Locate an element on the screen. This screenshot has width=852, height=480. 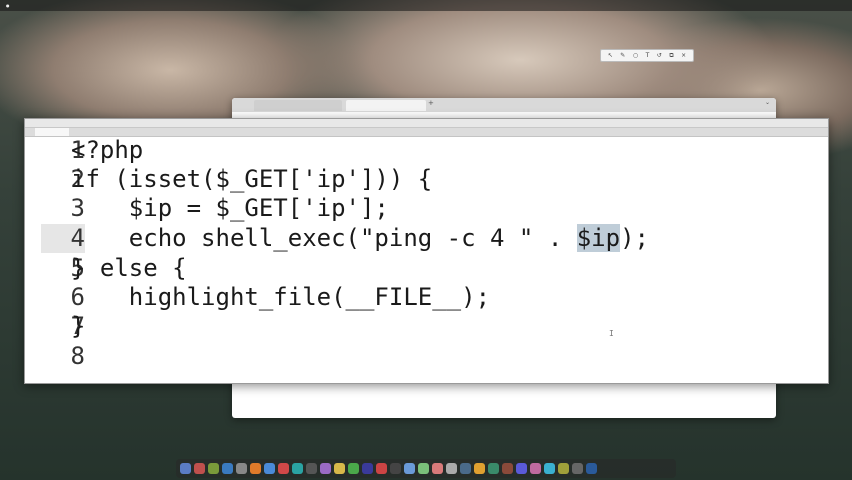
text-tool-icon: T is located at coordinates (648, 55).